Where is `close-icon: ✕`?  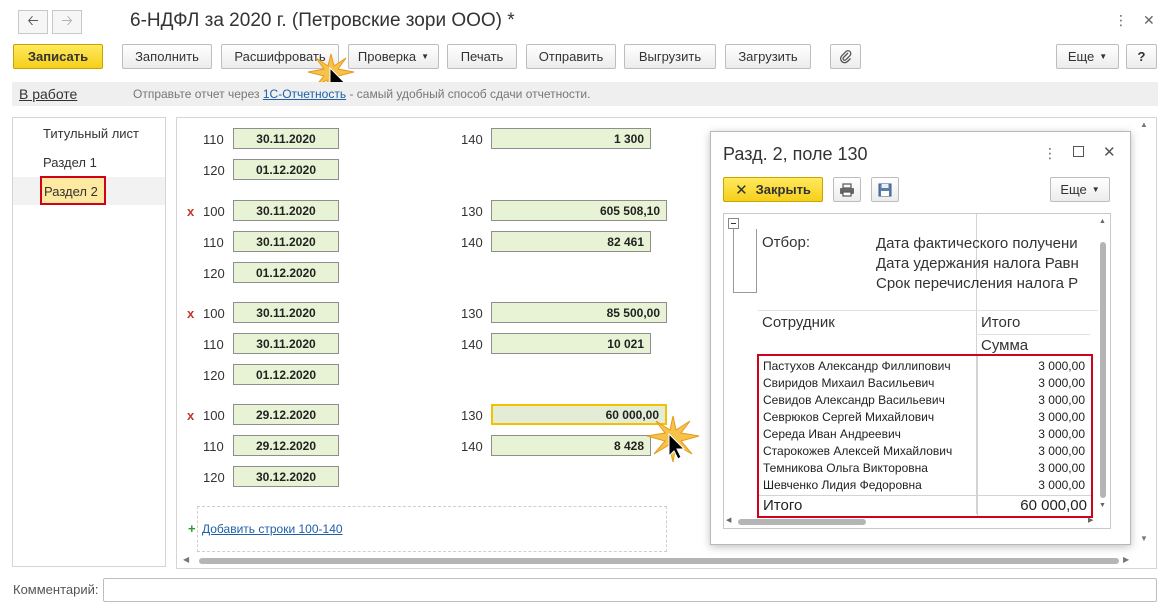 close-icon: ✕ is located at coordinates (1149, 20).